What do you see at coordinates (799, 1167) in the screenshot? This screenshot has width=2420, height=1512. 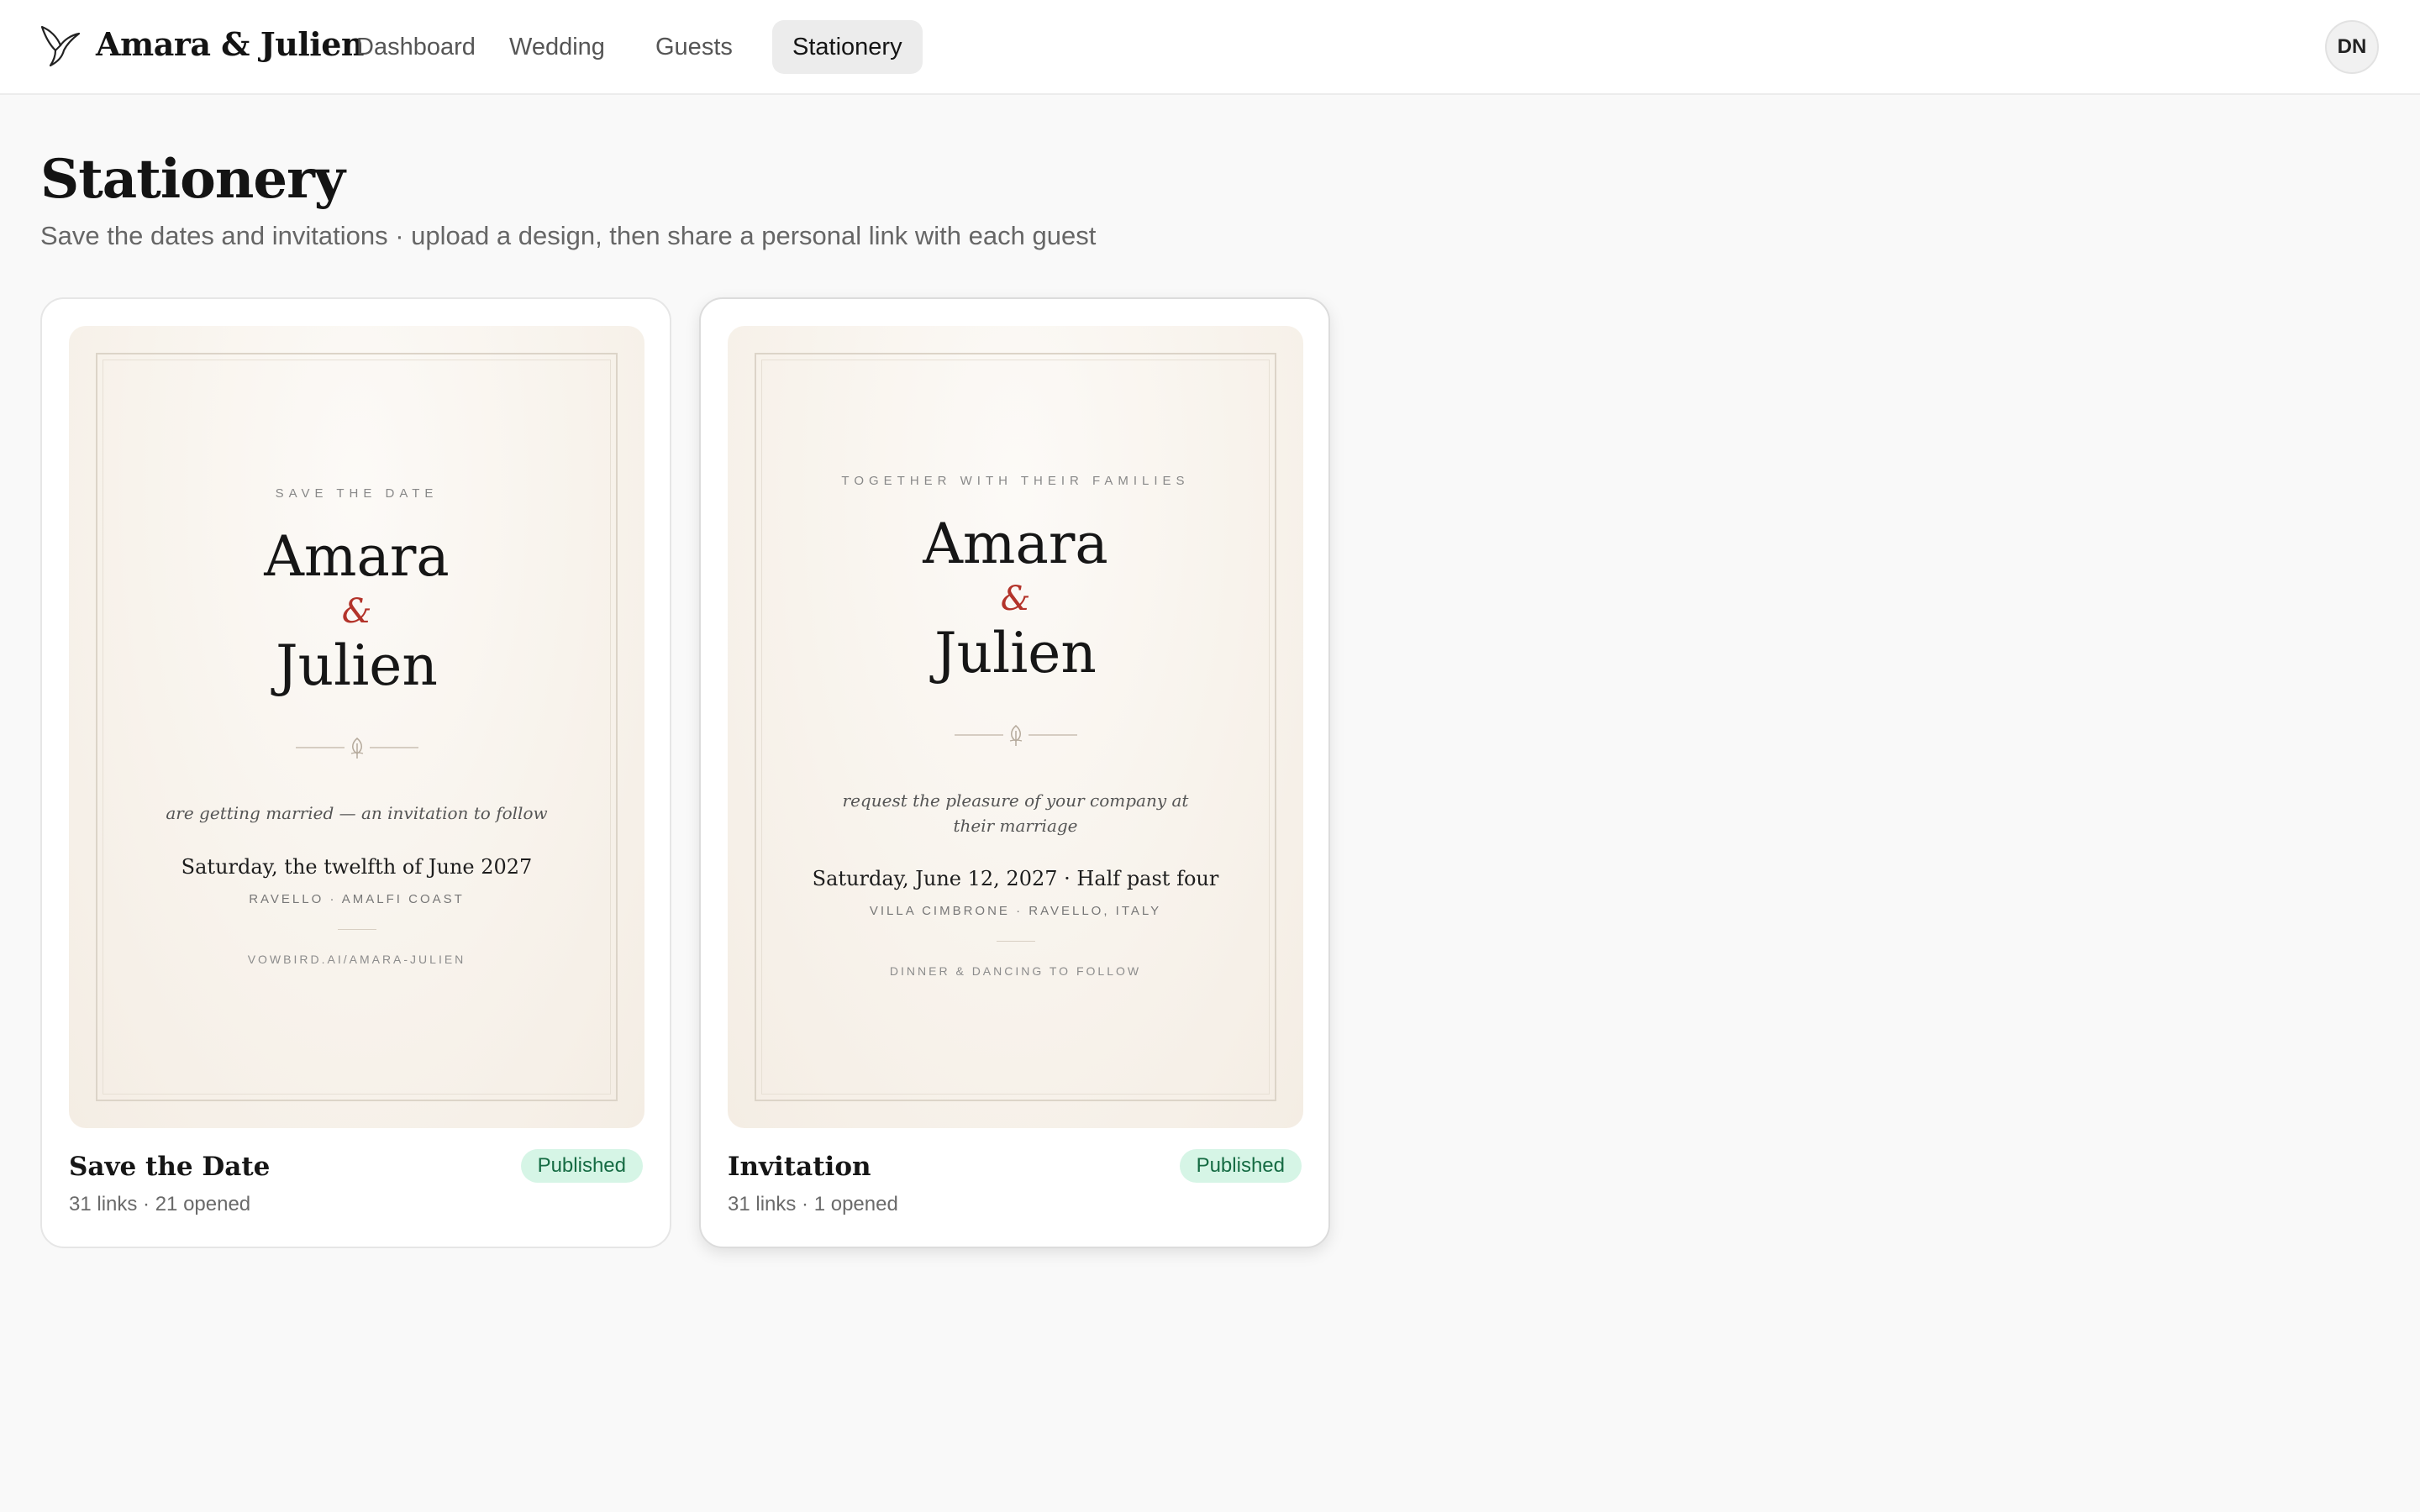 I see `card-title: Invitation` at bounding box center [799, 1167].